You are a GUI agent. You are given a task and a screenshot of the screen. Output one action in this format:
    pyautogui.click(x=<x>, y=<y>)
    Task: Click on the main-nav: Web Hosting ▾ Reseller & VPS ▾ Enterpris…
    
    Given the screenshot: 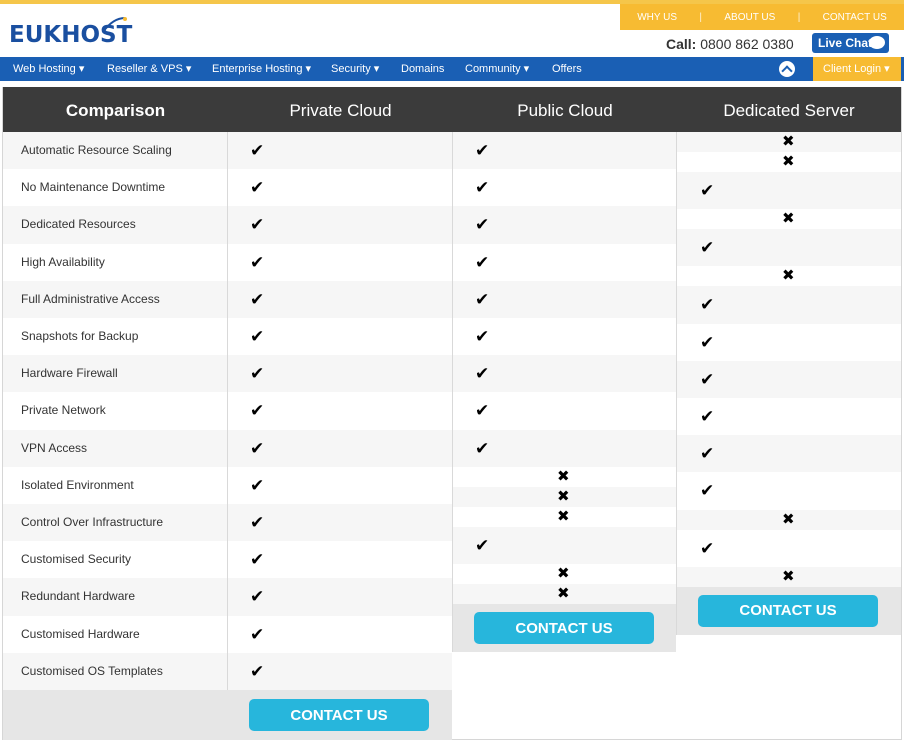 What is the action you would take?
    pyautogui.click(x=452, y=69)
    